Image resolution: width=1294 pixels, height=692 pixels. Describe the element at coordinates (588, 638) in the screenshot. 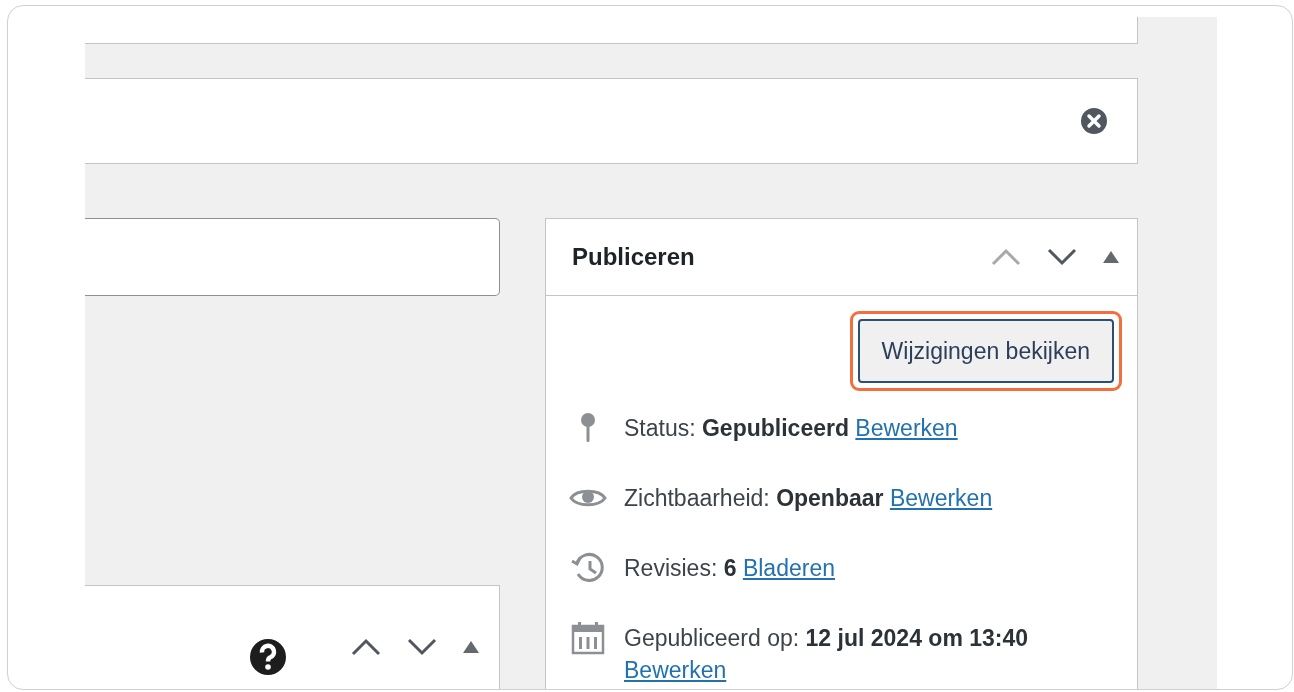

I see `calendar-icon` at that location.